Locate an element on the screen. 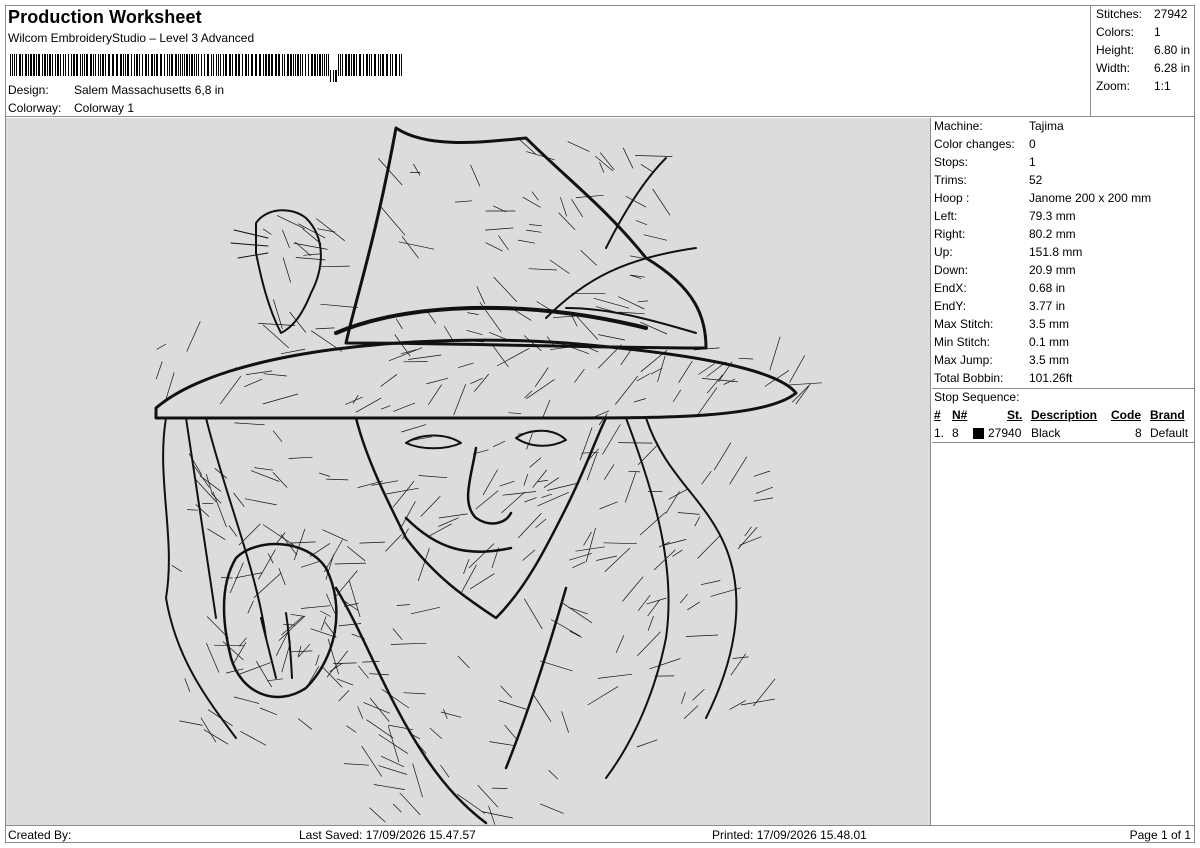  thread-color-swatch is located at coordinates (978, 433).